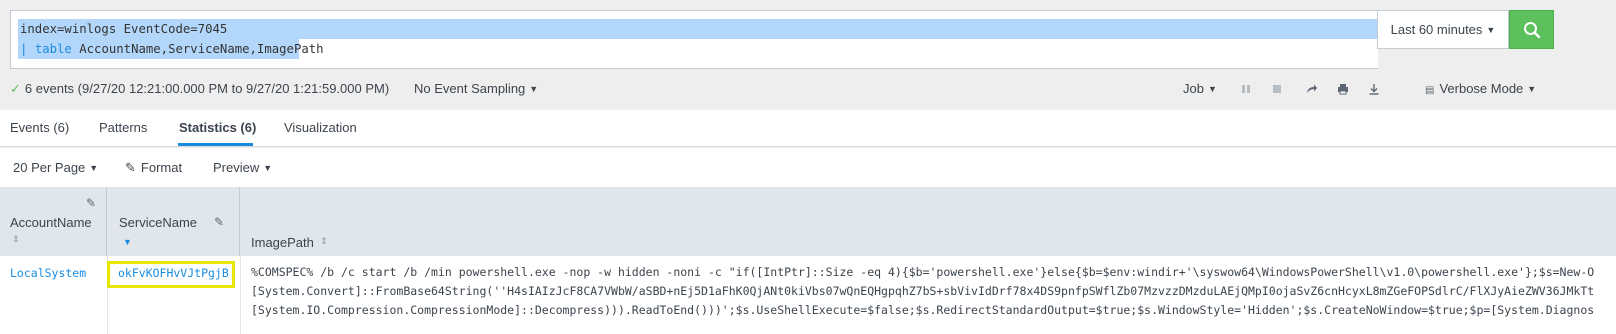  Describe the element at coordinates (53, 221) in the screenshot. I see `column-header-accountname: ✎ AccountName ⇕` at that location.